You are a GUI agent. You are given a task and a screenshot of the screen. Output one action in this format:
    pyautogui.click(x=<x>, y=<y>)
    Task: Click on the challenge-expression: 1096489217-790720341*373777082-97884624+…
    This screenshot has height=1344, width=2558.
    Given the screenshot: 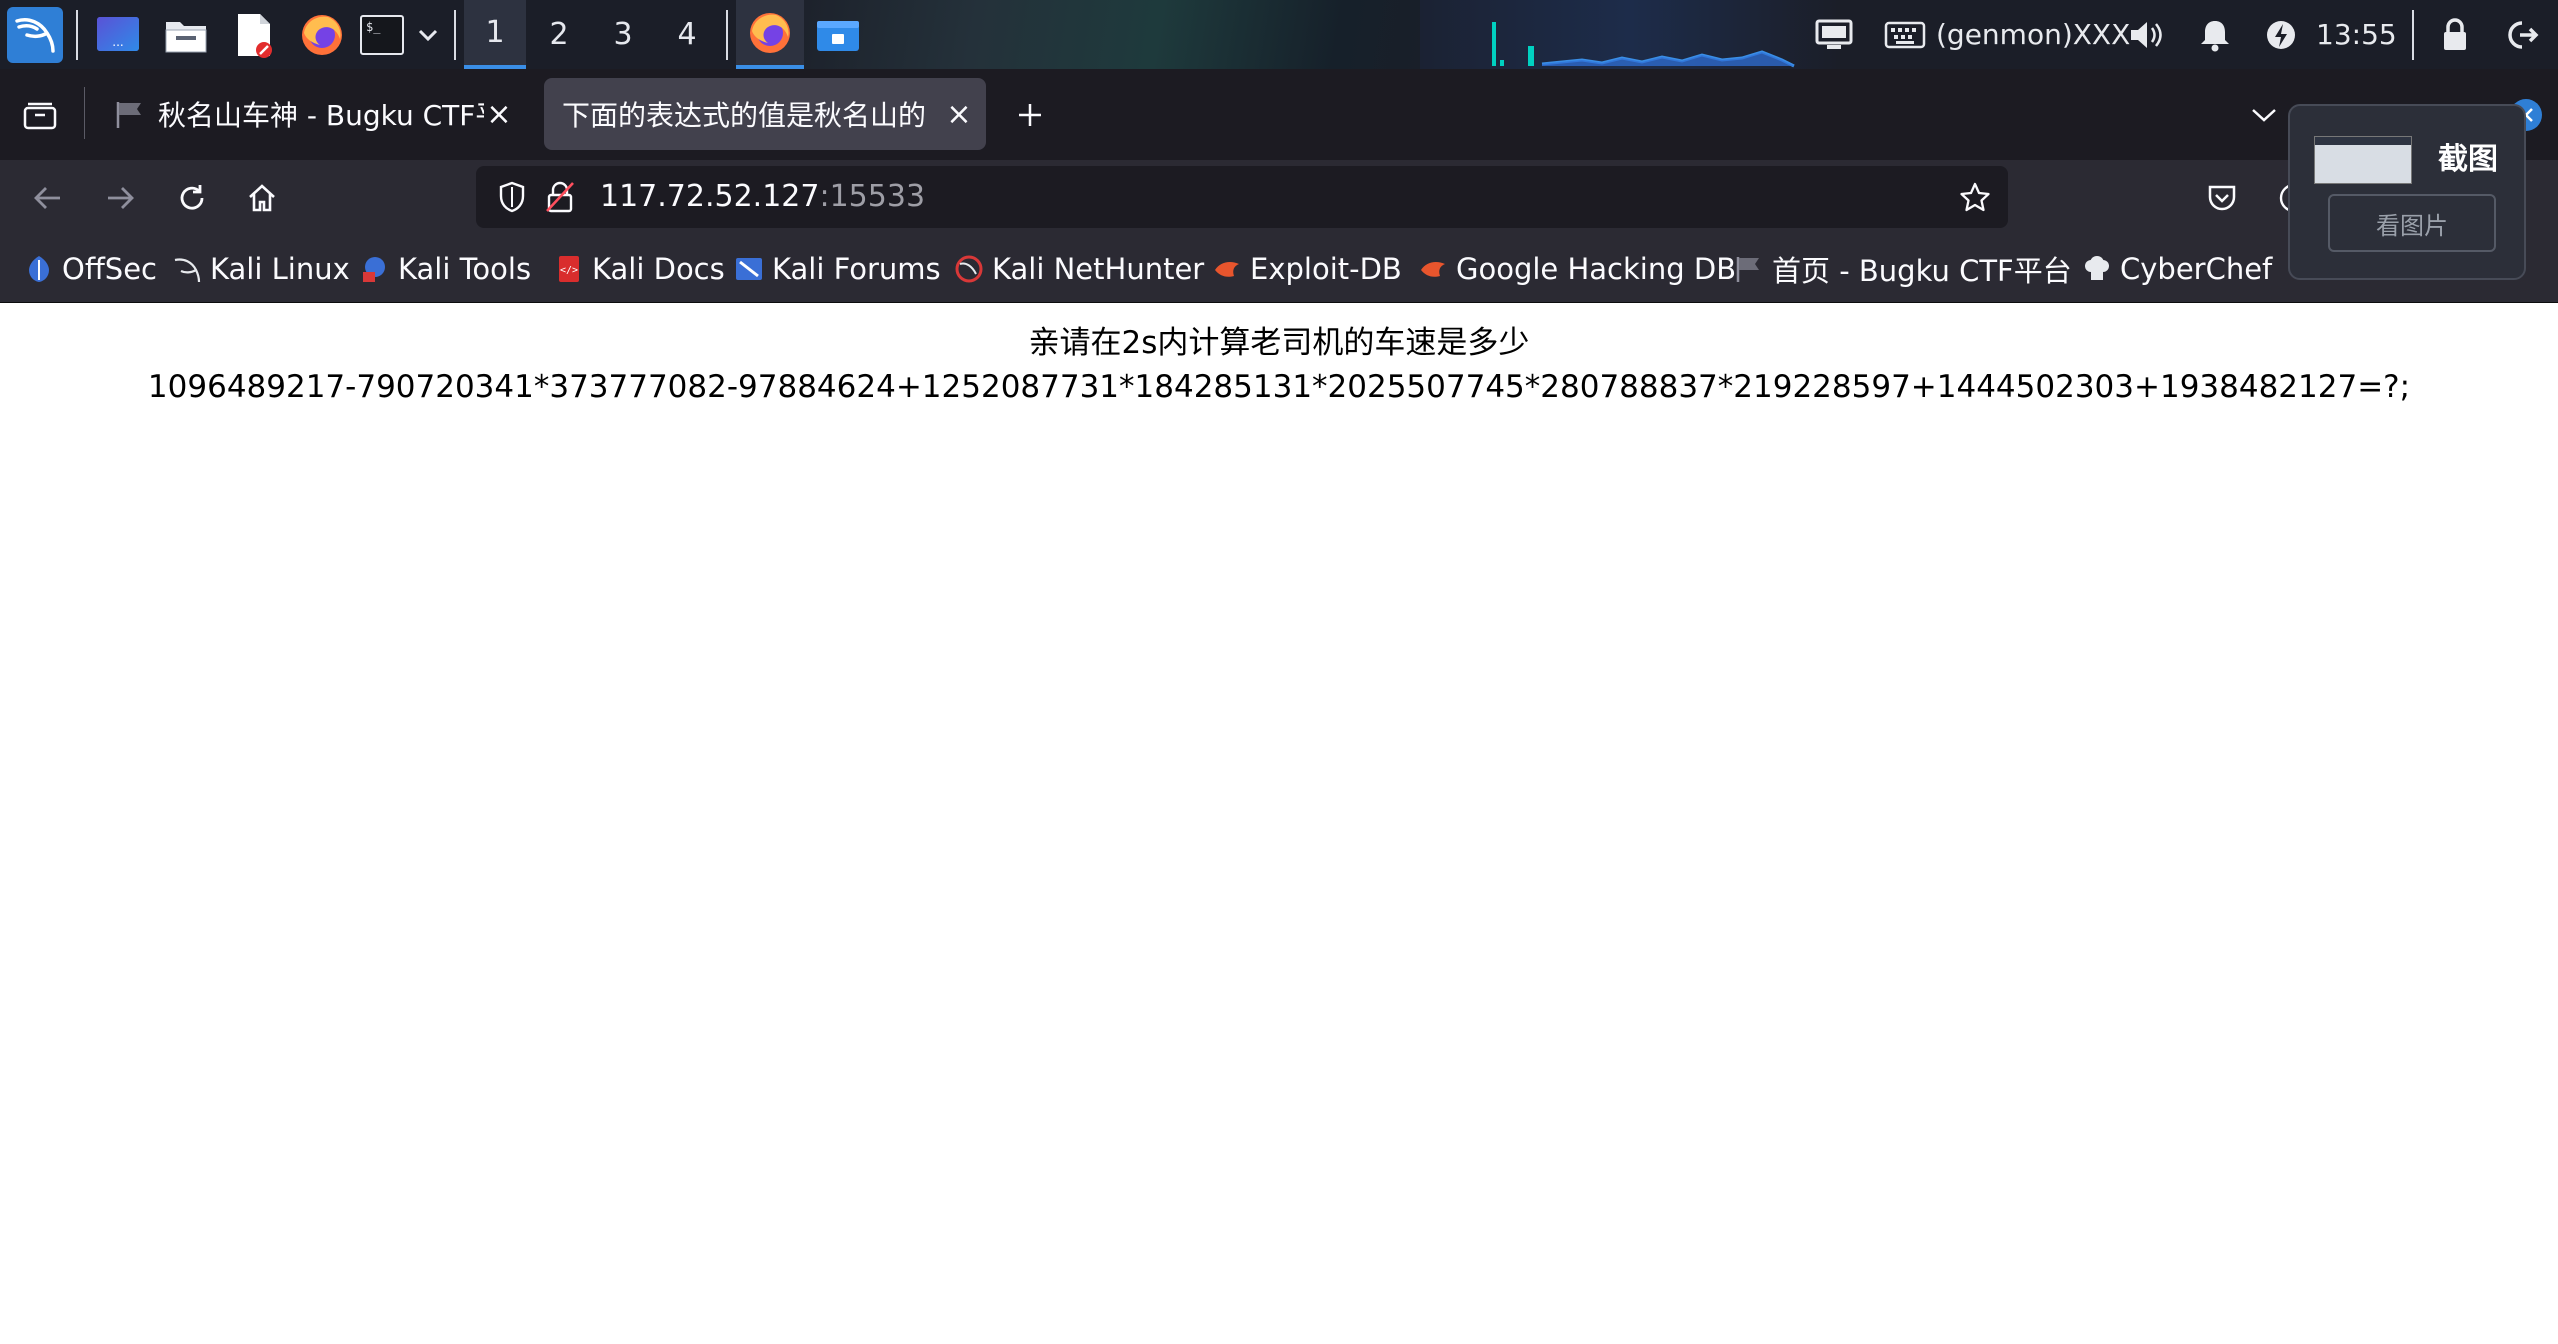 What is the action you would take?
    pyautogui.click(x=1279, y=387)
    